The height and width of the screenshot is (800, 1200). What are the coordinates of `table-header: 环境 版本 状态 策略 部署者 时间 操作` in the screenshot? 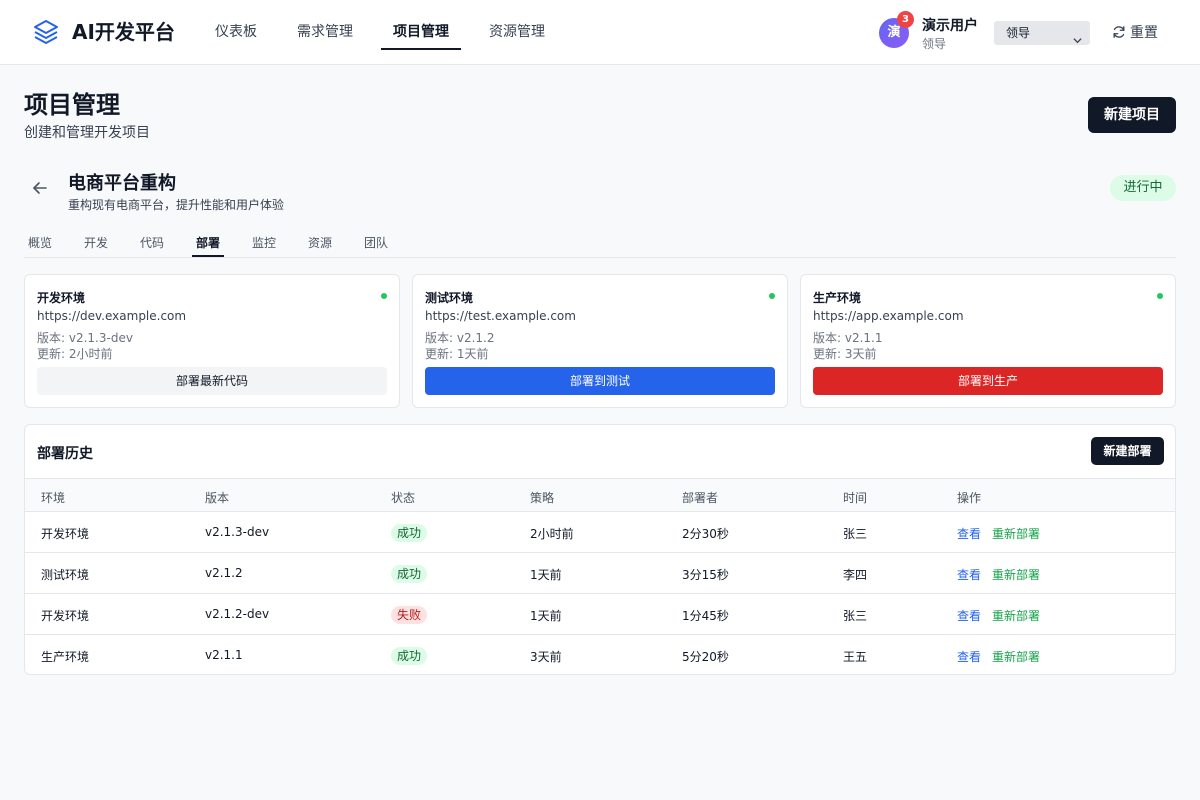 It's located at (600, 495).